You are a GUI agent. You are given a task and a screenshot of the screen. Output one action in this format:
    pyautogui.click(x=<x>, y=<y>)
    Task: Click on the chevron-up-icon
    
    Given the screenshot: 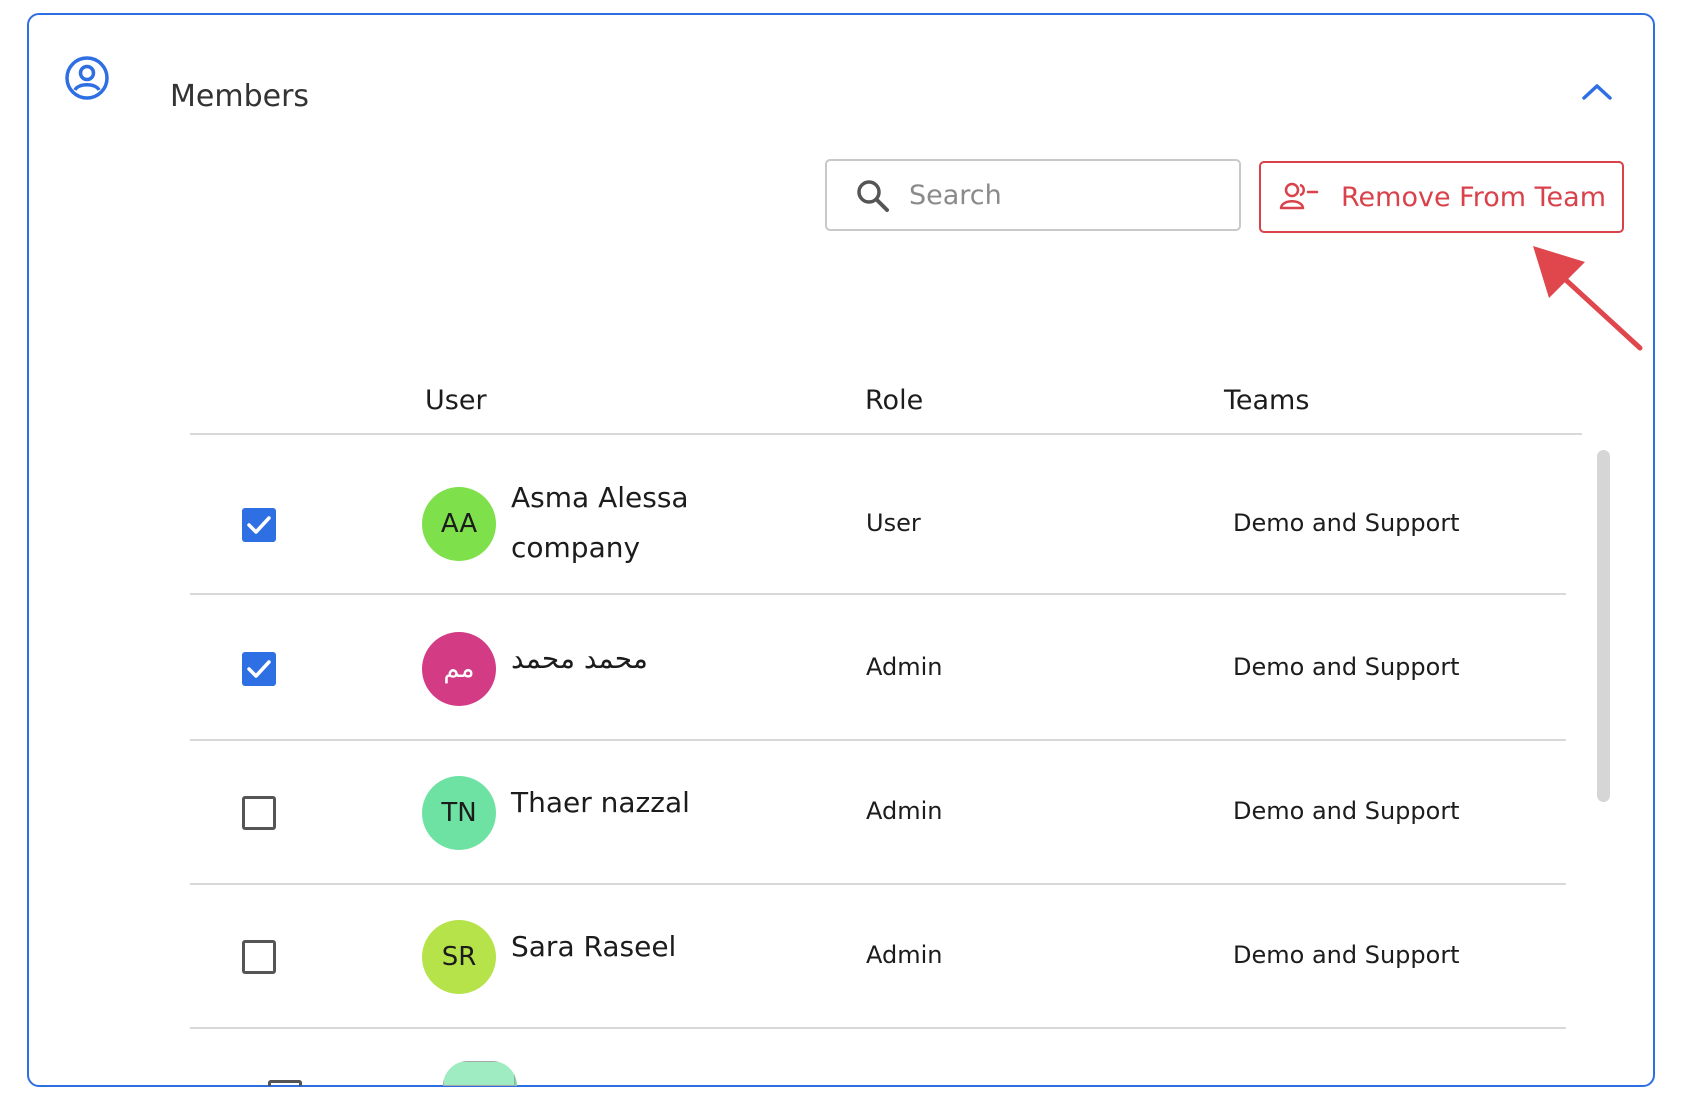 What is the action you would take?
    pyautogui.click(x=1597, y=91)
    